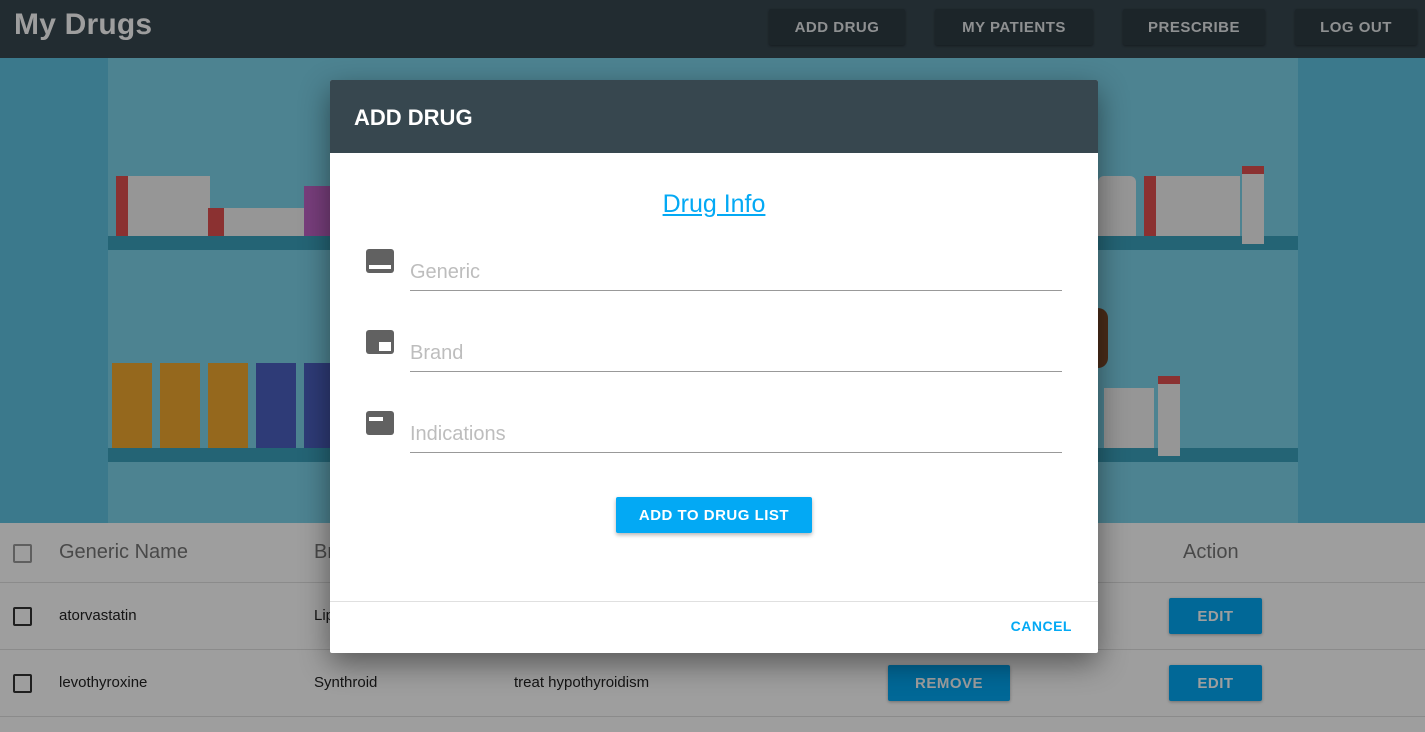 This screenshot has width=1425, height=732. What do you see at coordinates (736, 353) in the screenshot?
I see `brand-input` at bounding box center [736, 353].